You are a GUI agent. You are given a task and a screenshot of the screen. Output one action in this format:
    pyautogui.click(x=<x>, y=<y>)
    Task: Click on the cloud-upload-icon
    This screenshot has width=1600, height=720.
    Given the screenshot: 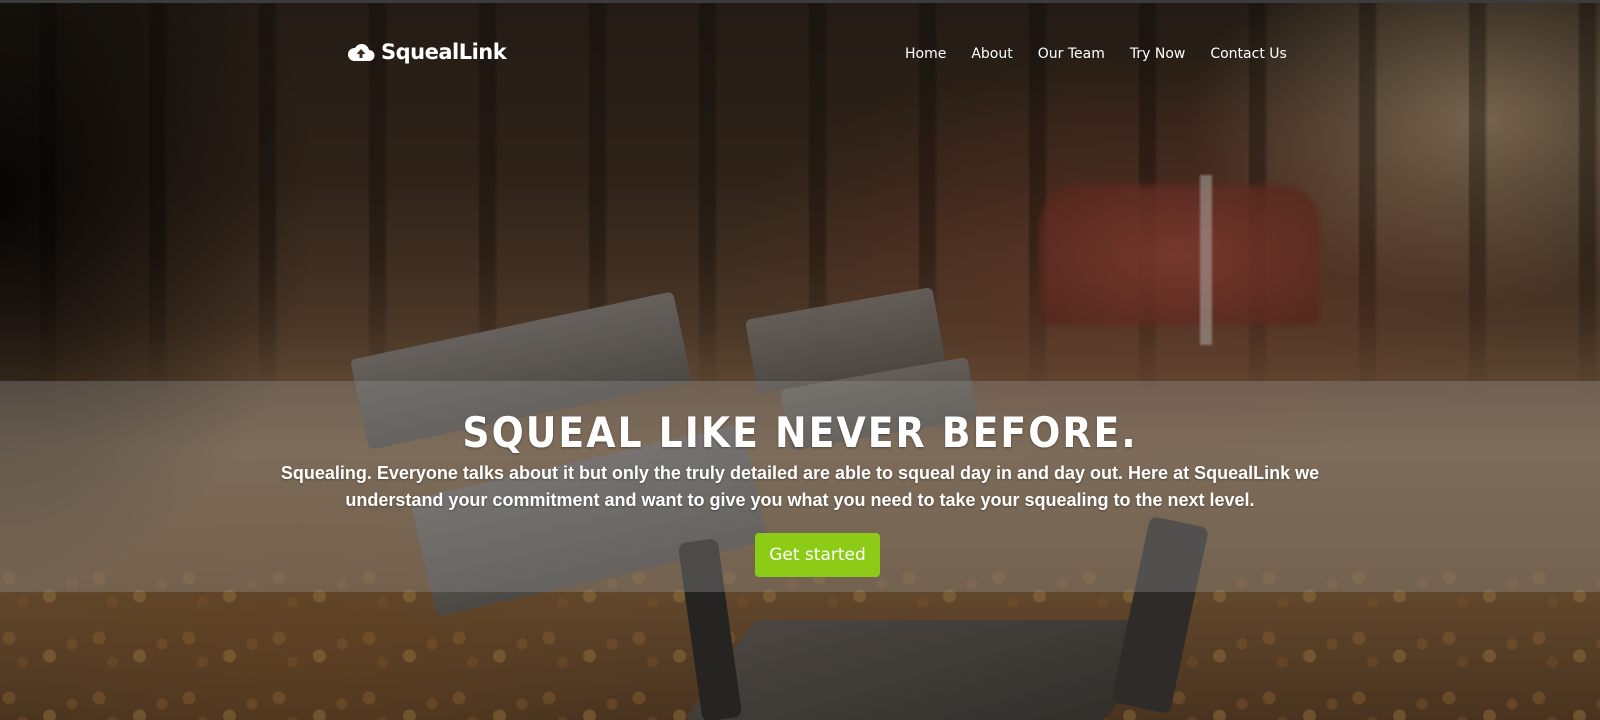 What is the action you would take?
    pyautogui.click(x=361, y=52)
    